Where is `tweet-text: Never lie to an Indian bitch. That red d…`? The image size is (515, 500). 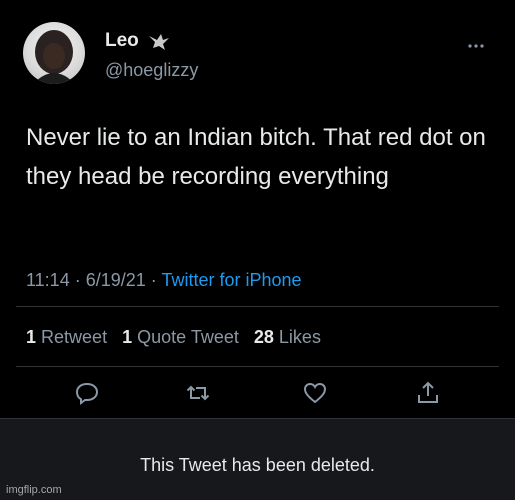 tweet-text: Never lie to an Indian bitch. That red d… is located at coordinates (256, 157).